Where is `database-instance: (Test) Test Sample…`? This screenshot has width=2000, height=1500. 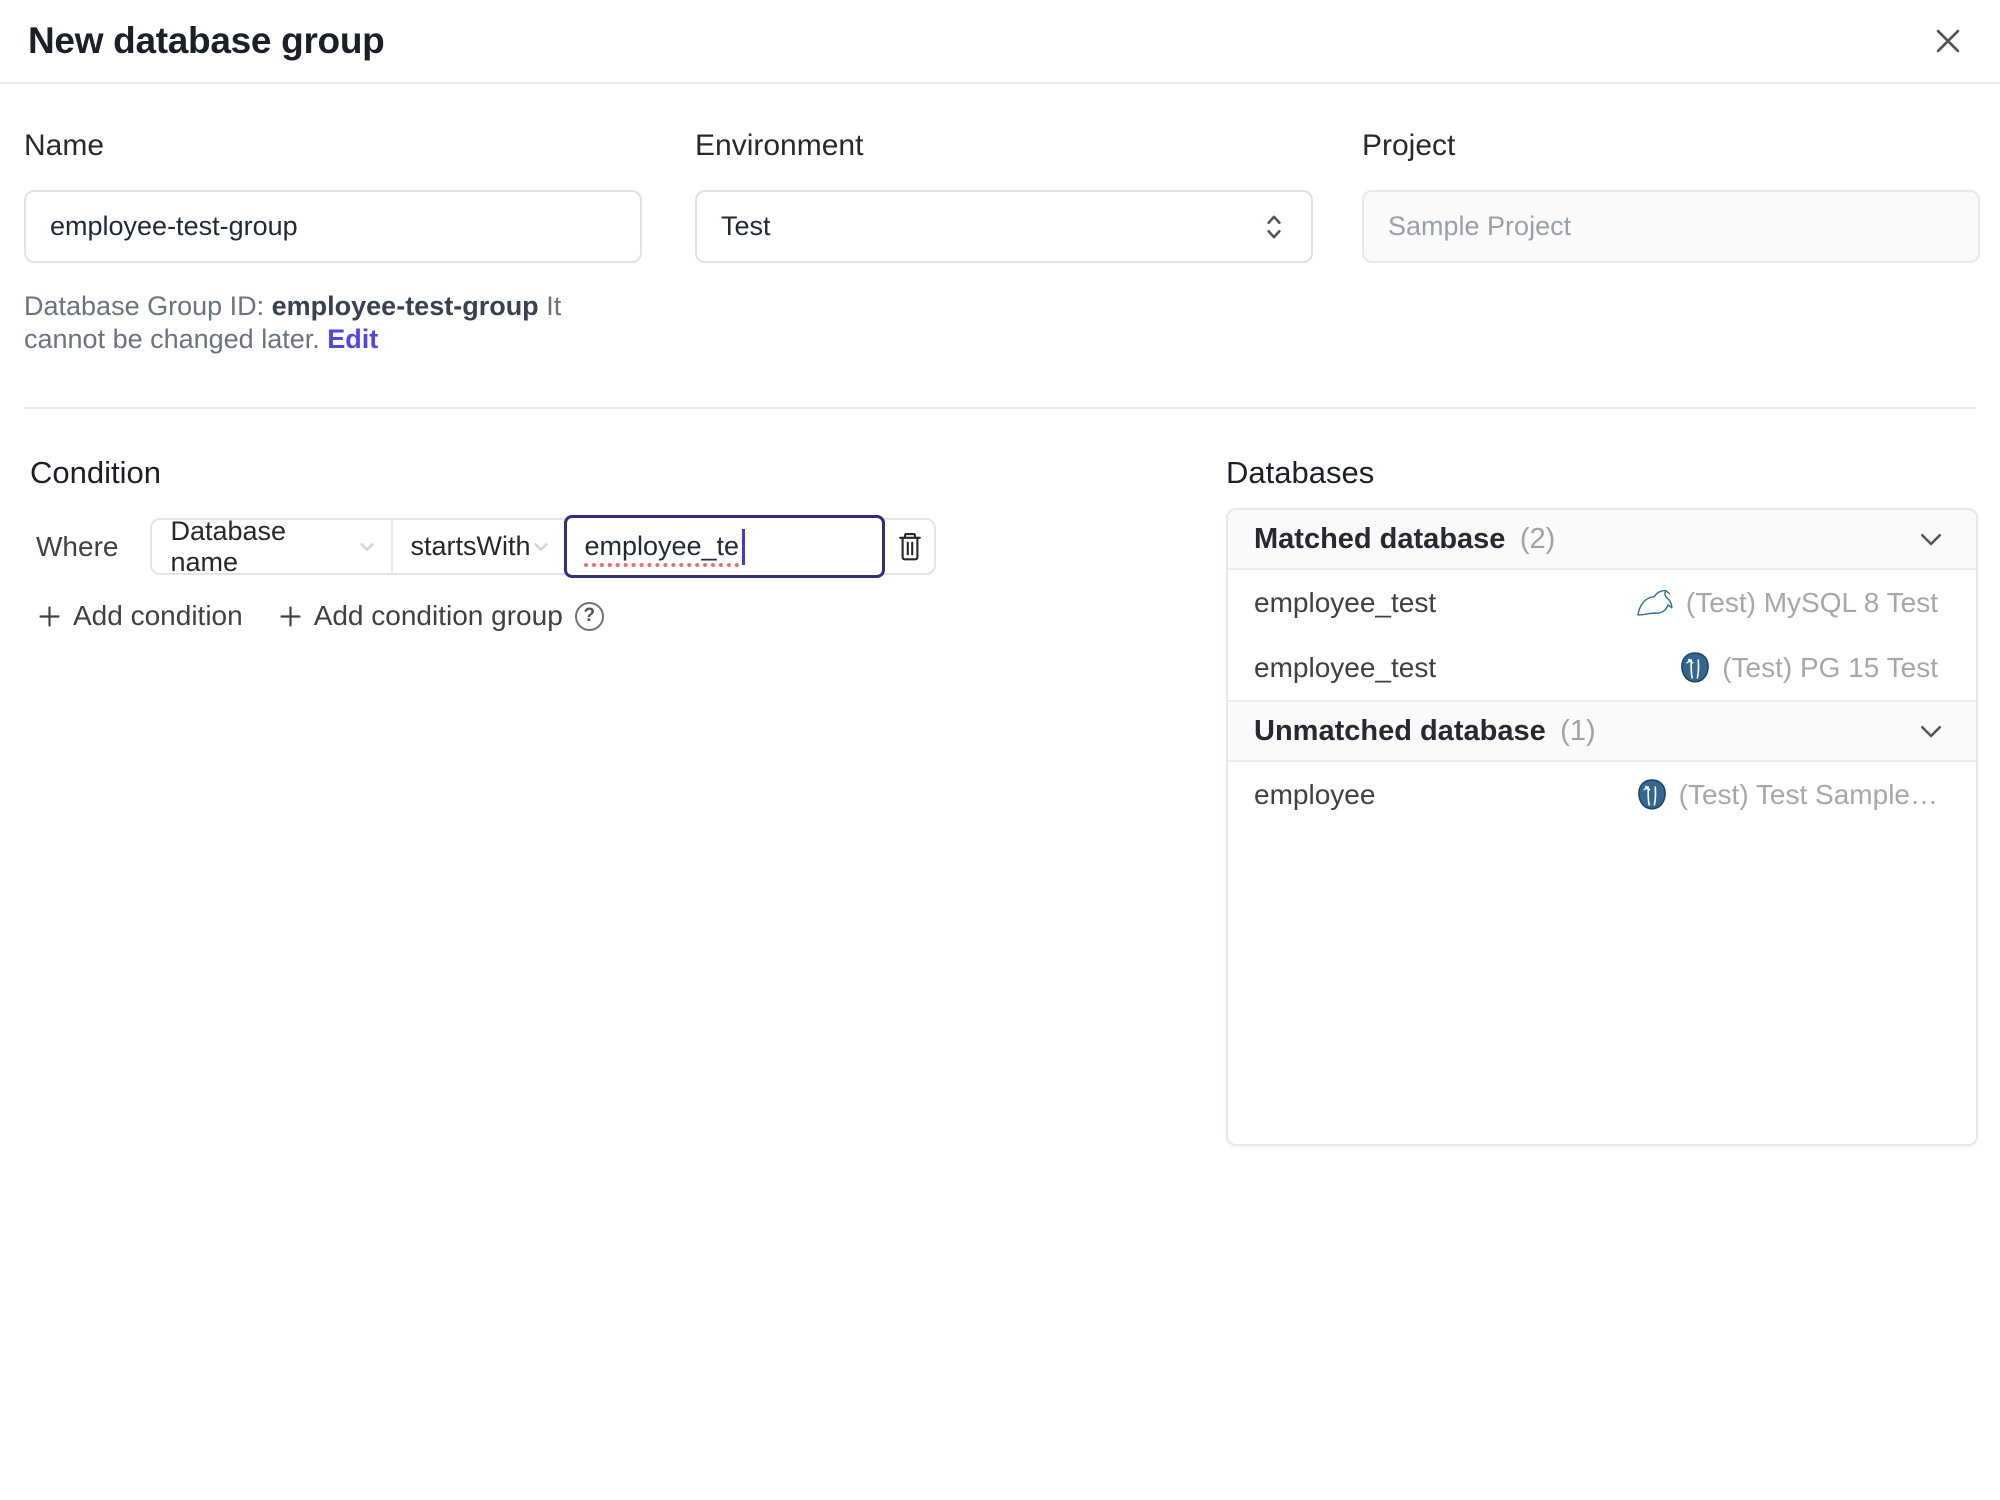
database-instance: (Test) Test Sample… is located at coordinates (1808, 794).